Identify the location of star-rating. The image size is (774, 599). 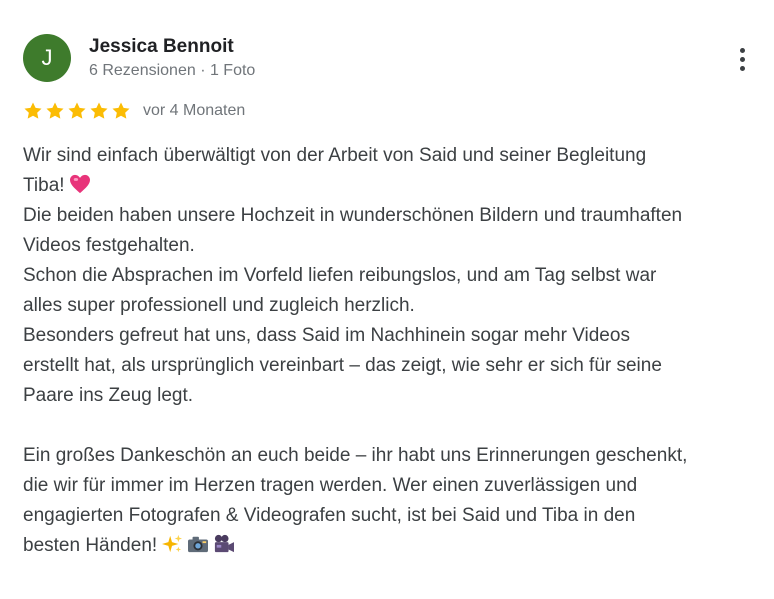
(77, 111).